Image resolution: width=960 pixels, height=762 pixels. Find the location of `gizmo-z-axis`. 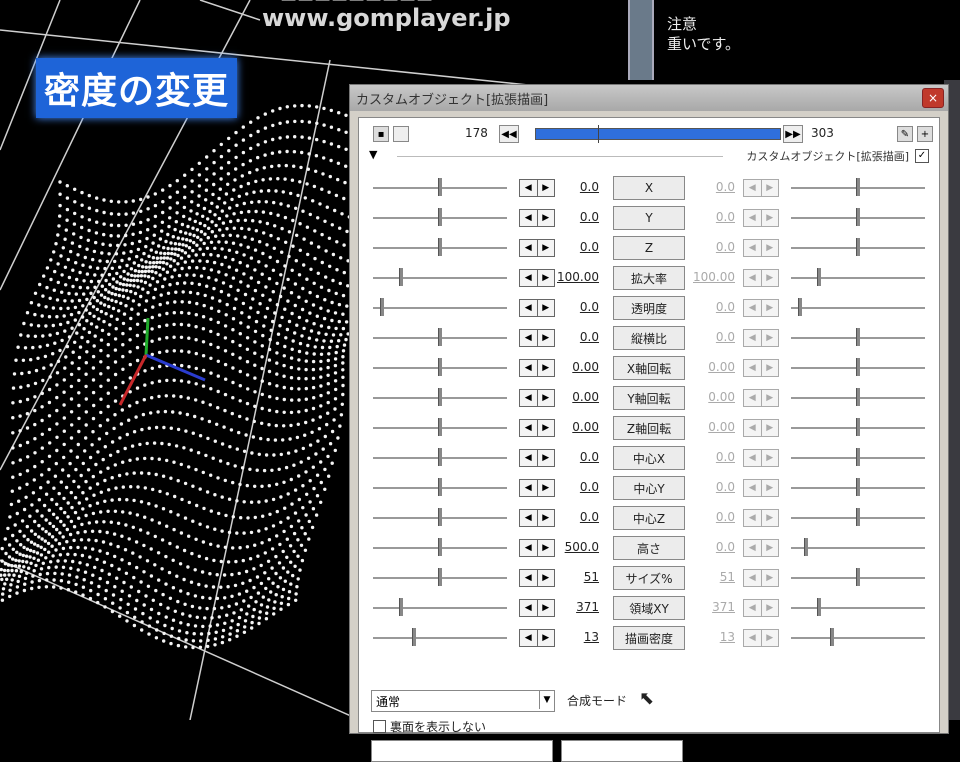

gizmo-z-axis is located at coordinates (133, 380).